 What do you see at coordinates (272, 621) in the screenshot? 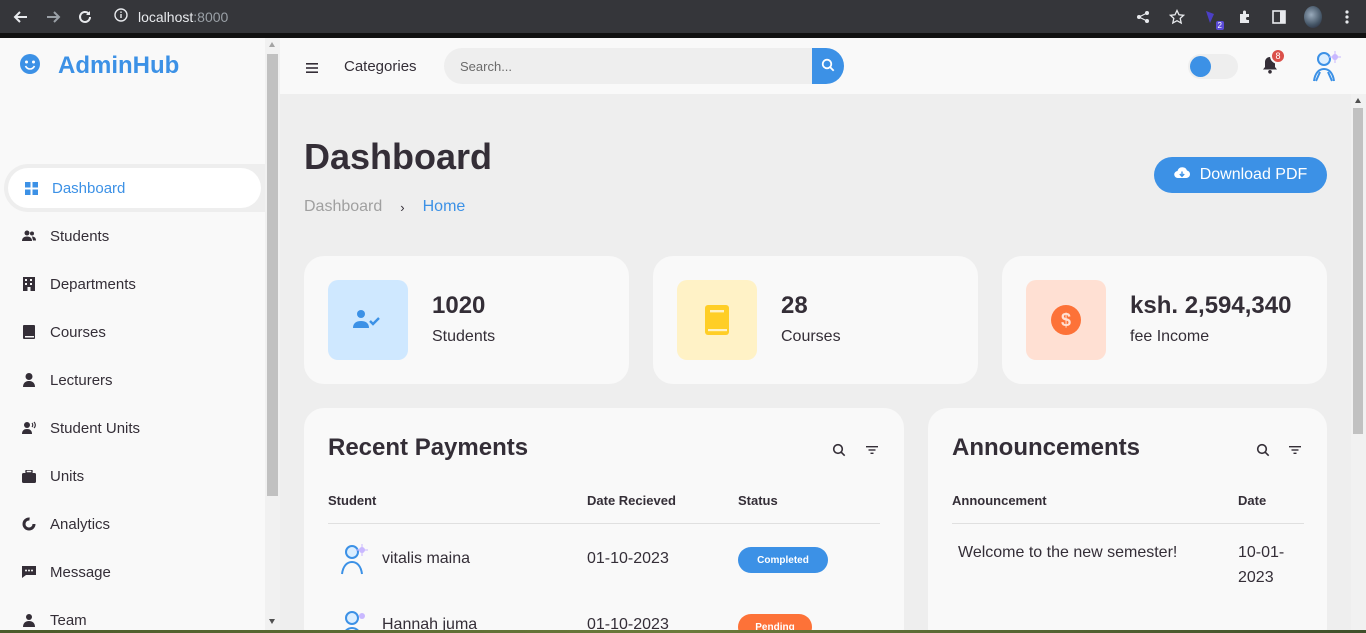
I see `scroll-down-arrow-icon` at bounding box center [272, 621].